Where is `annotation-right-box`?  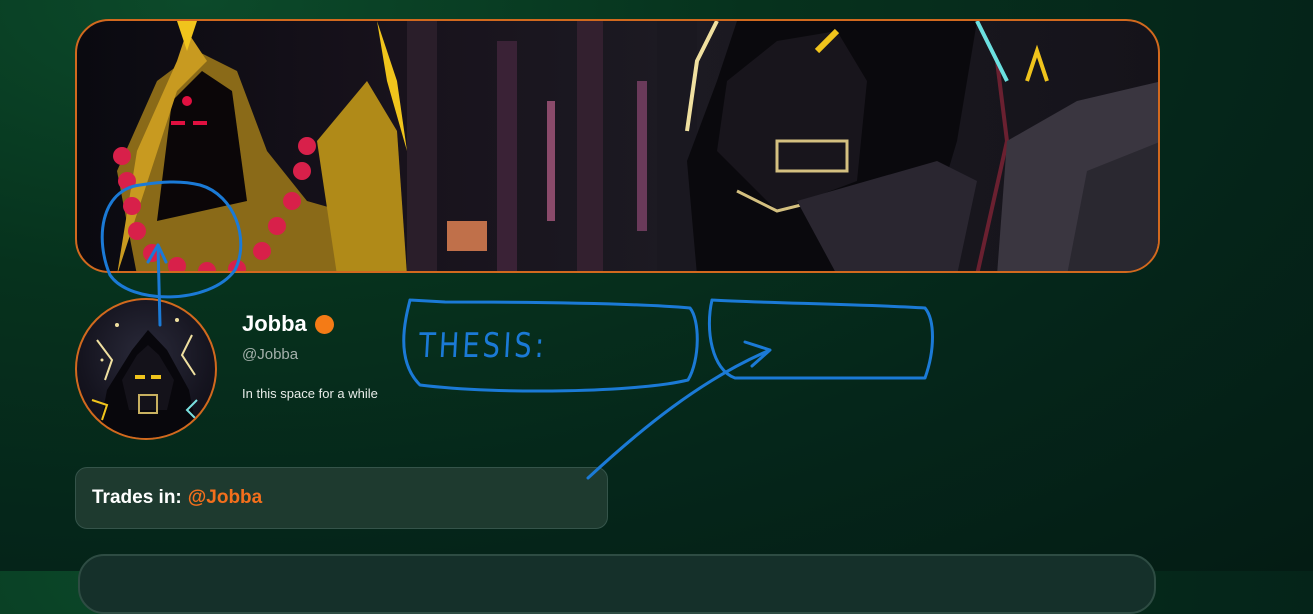
annotation-right-box is located at coordinates (820, 339).